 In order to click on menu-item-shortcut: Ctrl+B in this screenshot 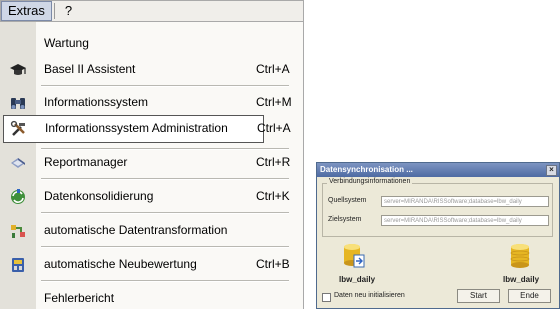, I will do `click(273, 264)`.